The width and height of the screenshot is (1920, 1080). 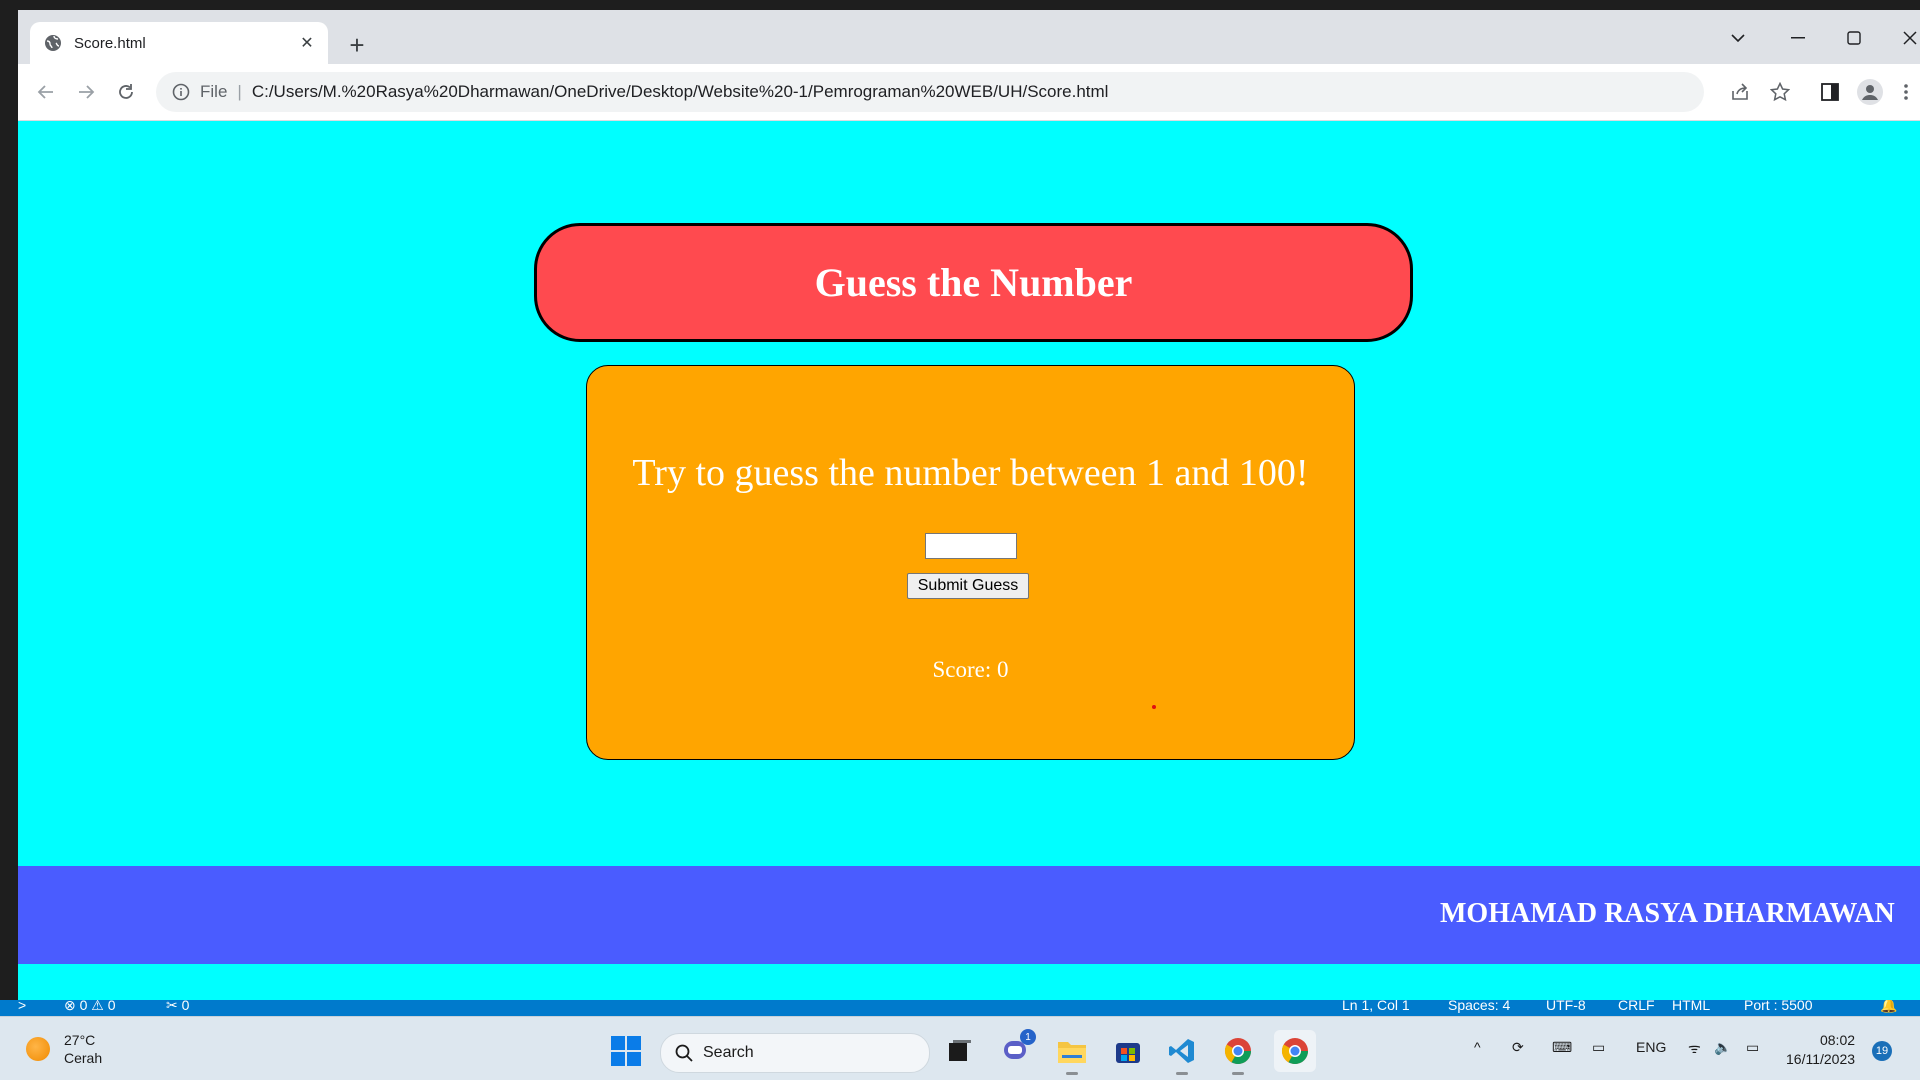 What do you see at coordinates (1722, 1047) in the screenshot?
I see `volume-icon: 🔈` at bounding box center [1722, 1047].